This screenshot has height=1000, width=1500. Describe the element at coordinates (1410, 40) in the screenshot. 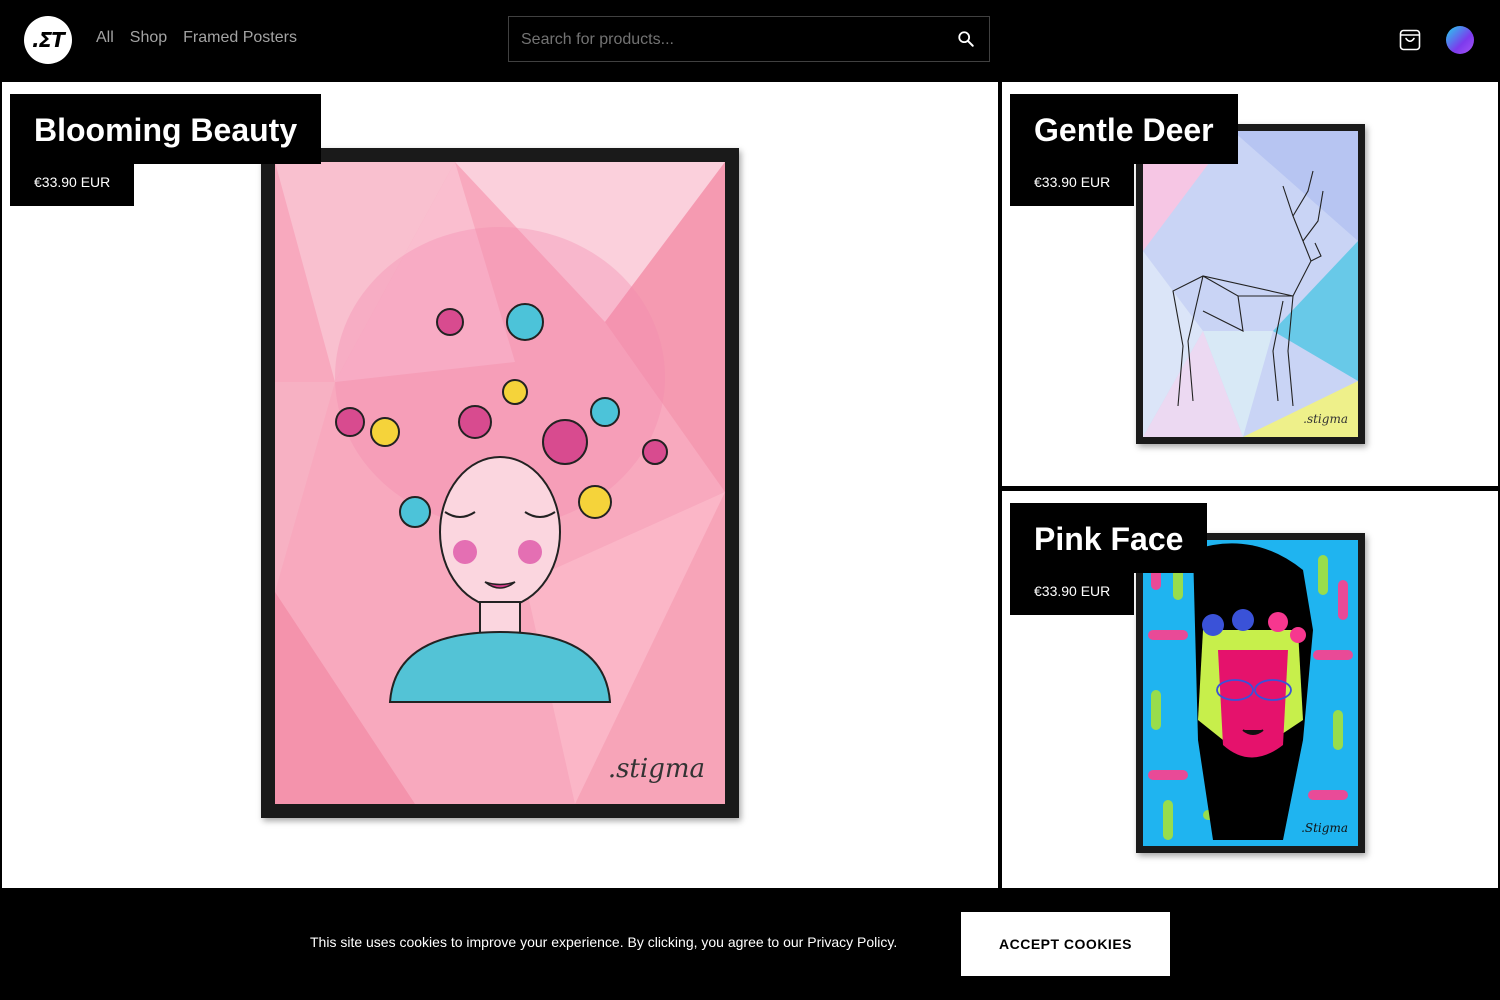

I see `shopping-bag-icon` at that location.